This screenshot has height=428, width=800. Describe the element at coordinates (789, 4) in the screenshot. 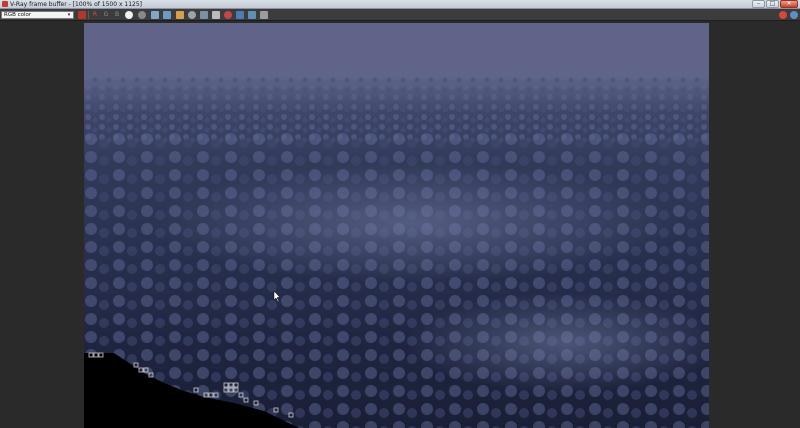

I see `close-button: ✕` at that location.